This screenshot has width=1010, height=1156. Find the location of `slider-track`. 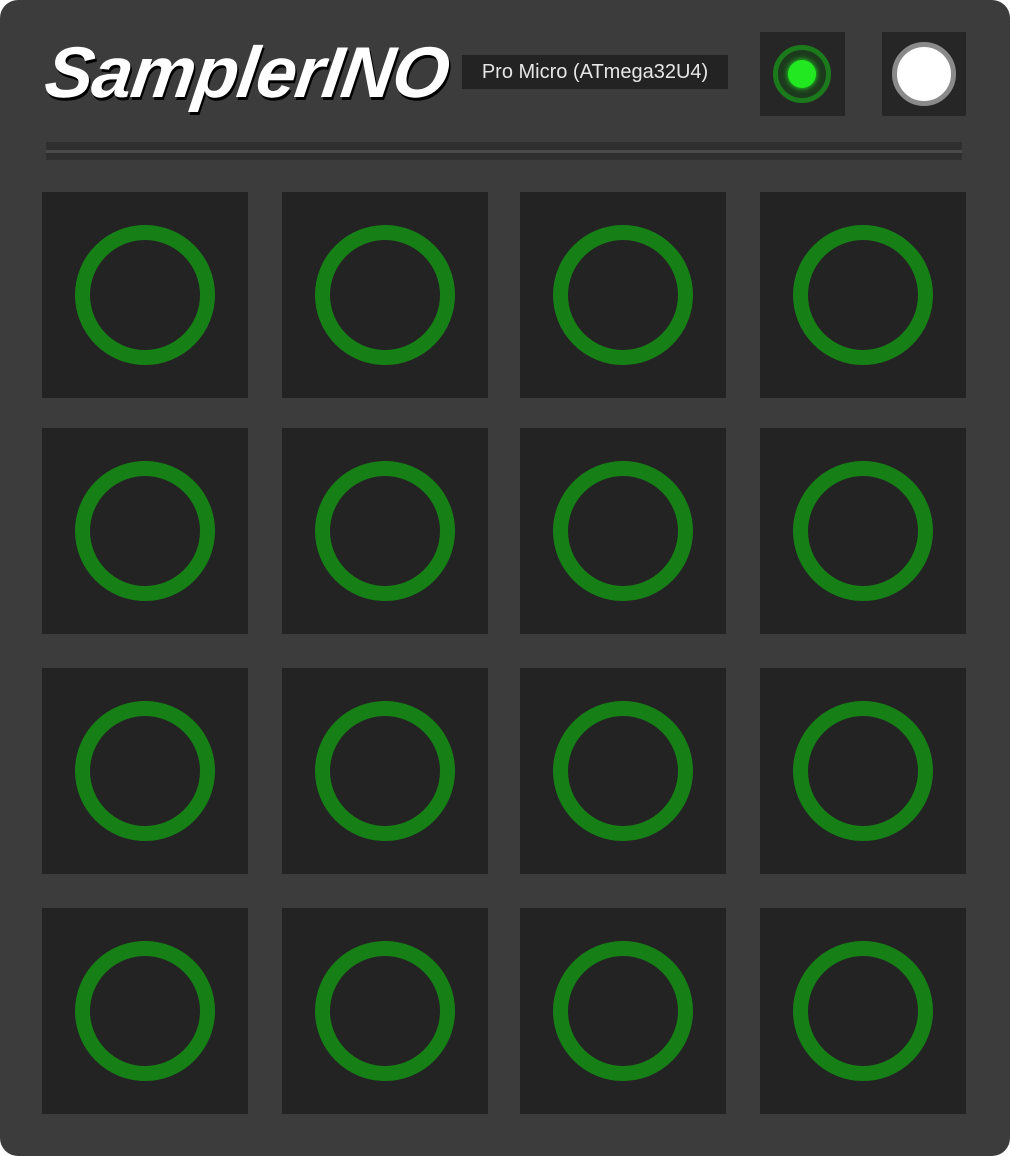

slider-track is located at coordinates (504, 151).